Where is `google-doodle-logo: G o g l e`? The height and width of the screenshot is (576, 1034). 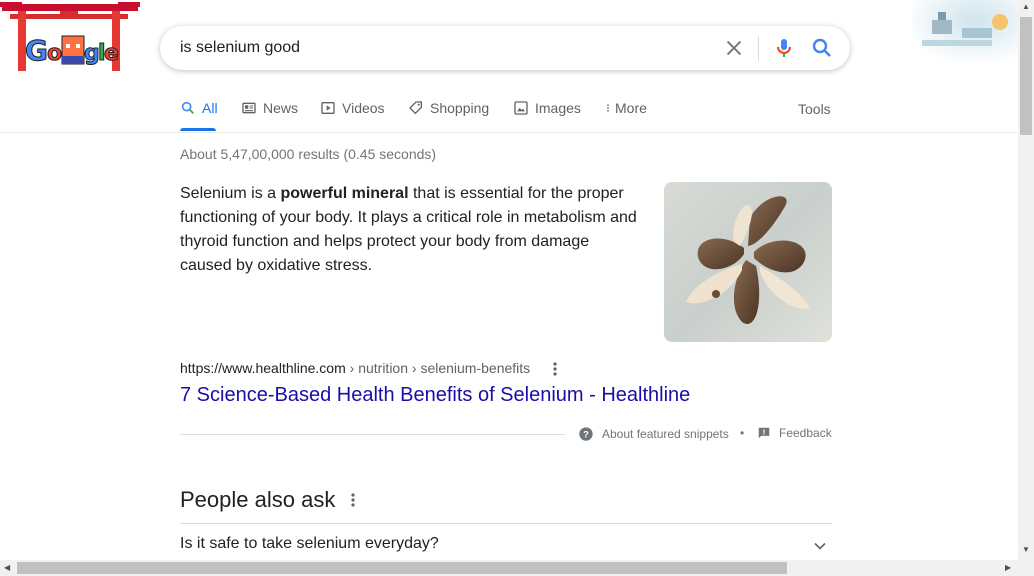
google-doodle-logo: G o g l e is located at coordinates (70, 40).